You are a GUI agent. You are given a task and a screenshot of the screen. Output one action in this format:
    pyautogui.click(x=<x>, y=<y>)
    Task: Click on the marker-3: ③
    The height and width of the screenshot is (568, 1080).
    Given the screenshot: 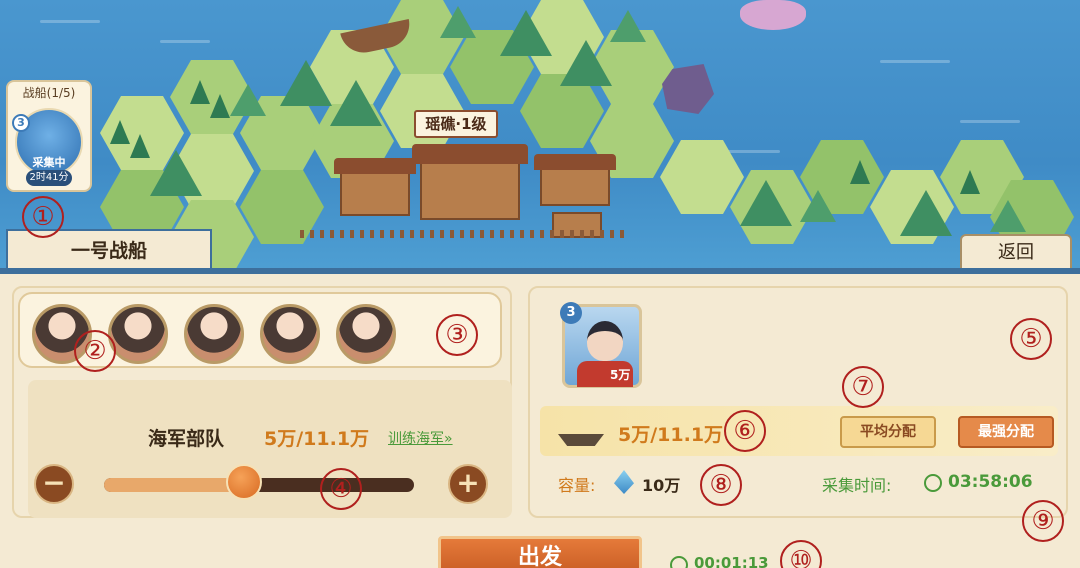 What is the action you would take?
    pyautogui.click(x=457, y=335)
    